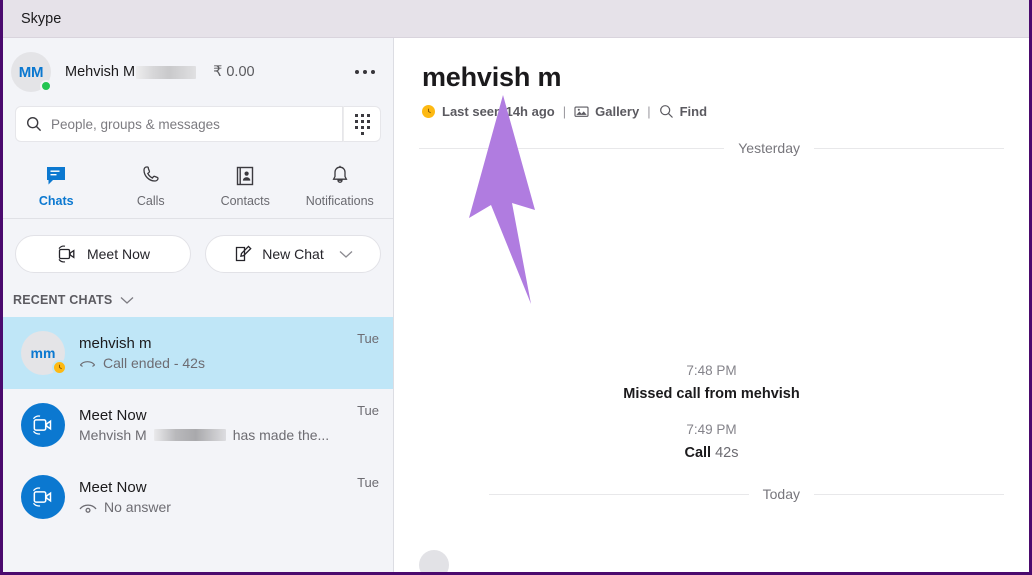 This screenshot has width=1032, height=575. What do you see at coordinates (135, 124) in the screenshot?
I see `search-placeholder: People, groups & messages` at bounding box center [135, 124].